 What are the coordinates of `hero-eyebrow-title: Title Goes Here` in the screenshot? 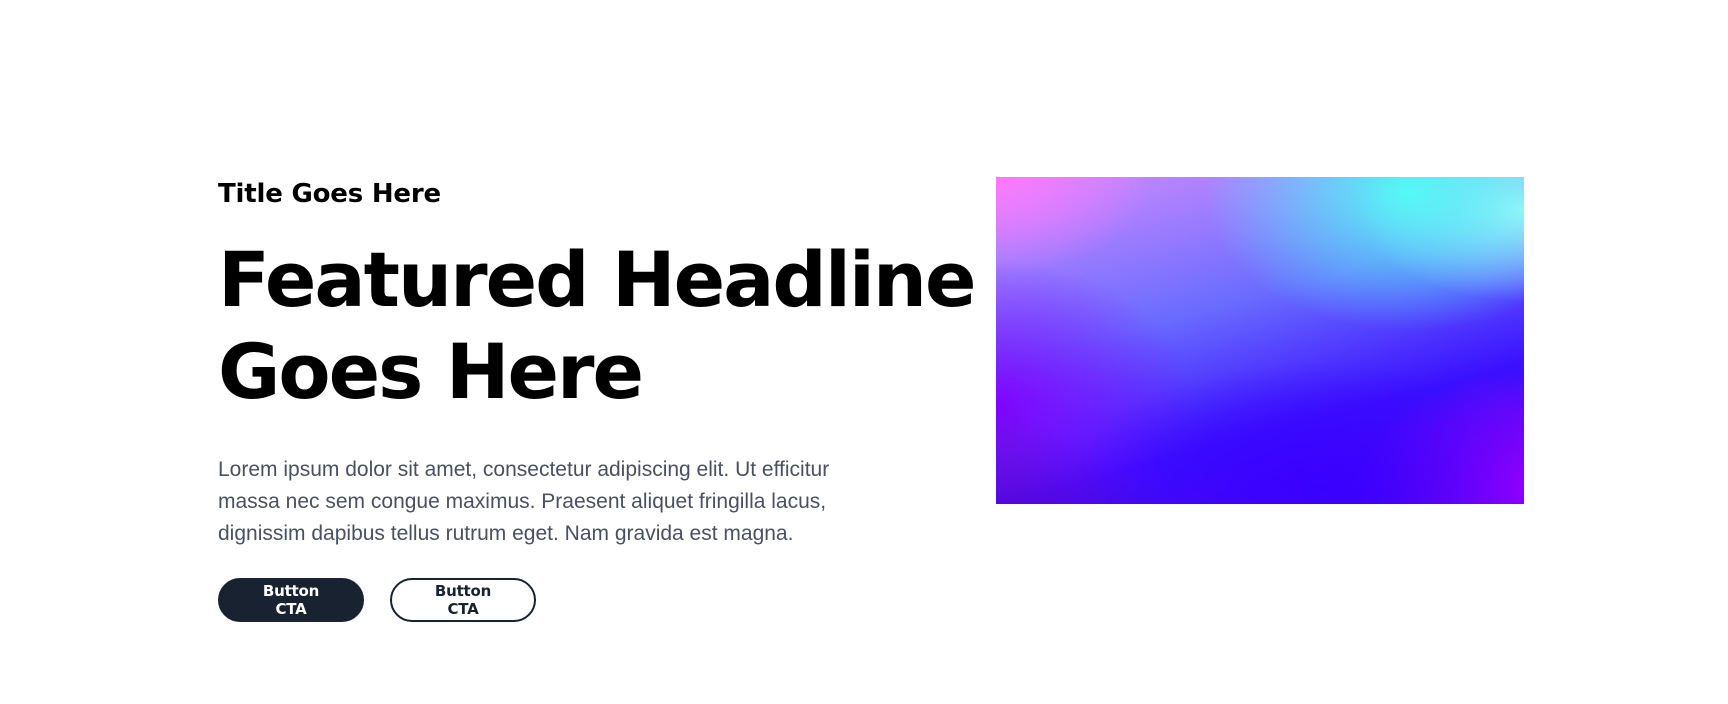 It's located at (329, 194).